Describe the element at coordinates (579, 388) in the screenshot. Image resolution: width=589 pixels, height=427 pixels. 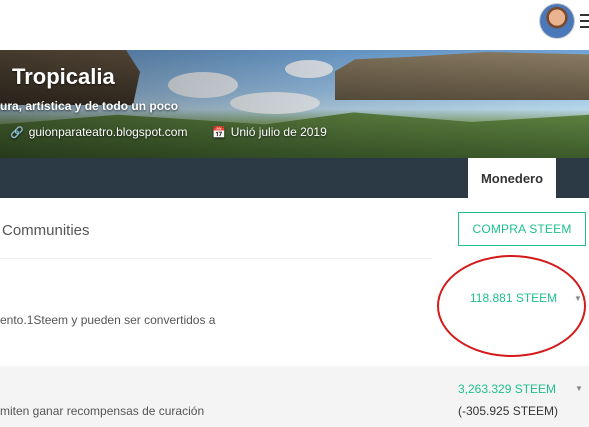
I see `caret-down-icon: ▼` at that location.